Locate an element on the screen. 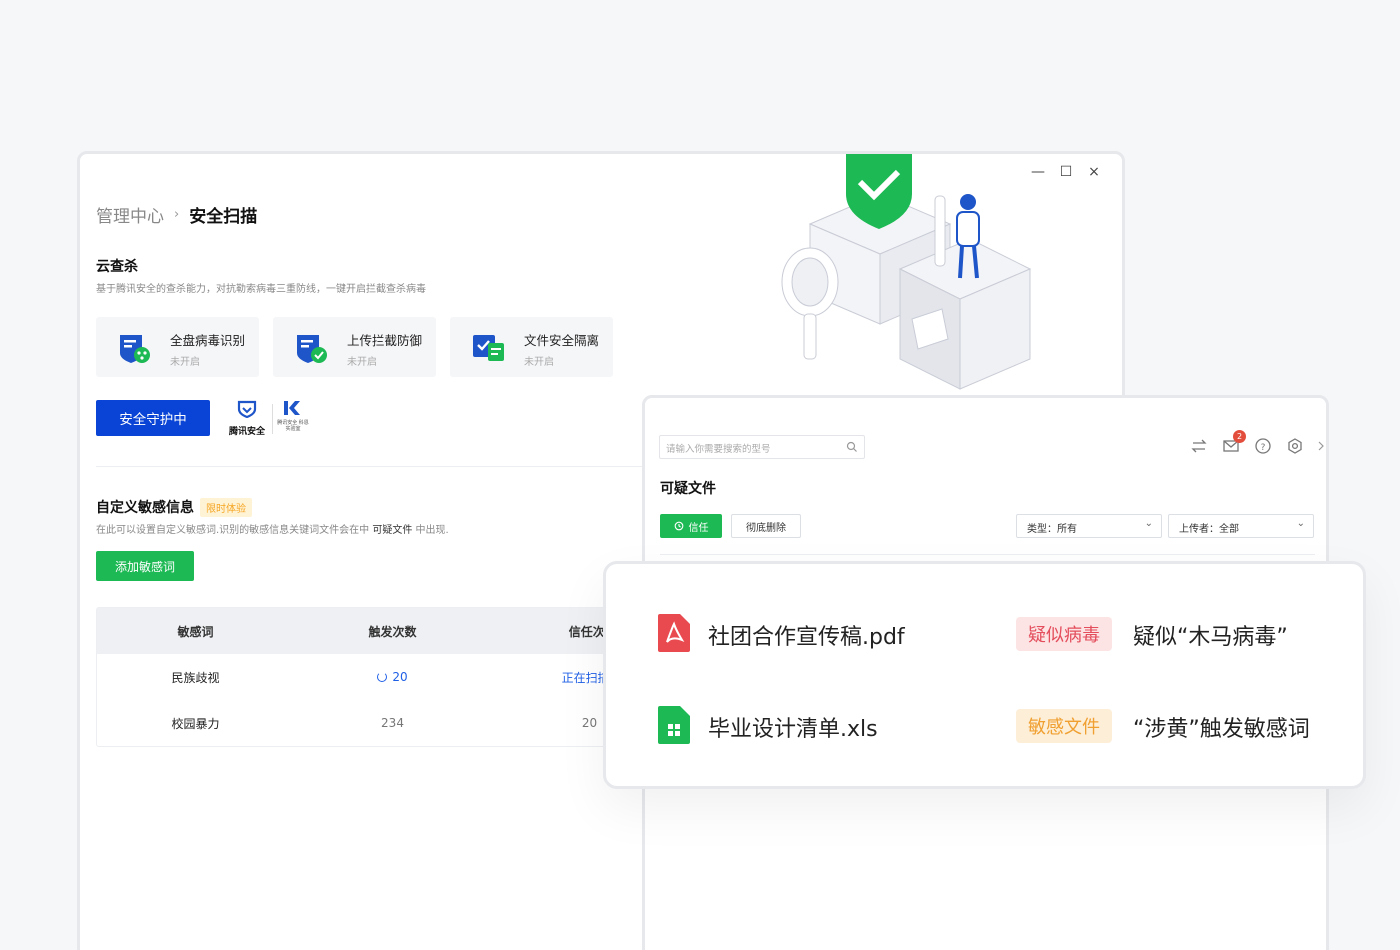 The image size is (1400, 950). trust-button: 信任 is located at coordinates (691, 526).